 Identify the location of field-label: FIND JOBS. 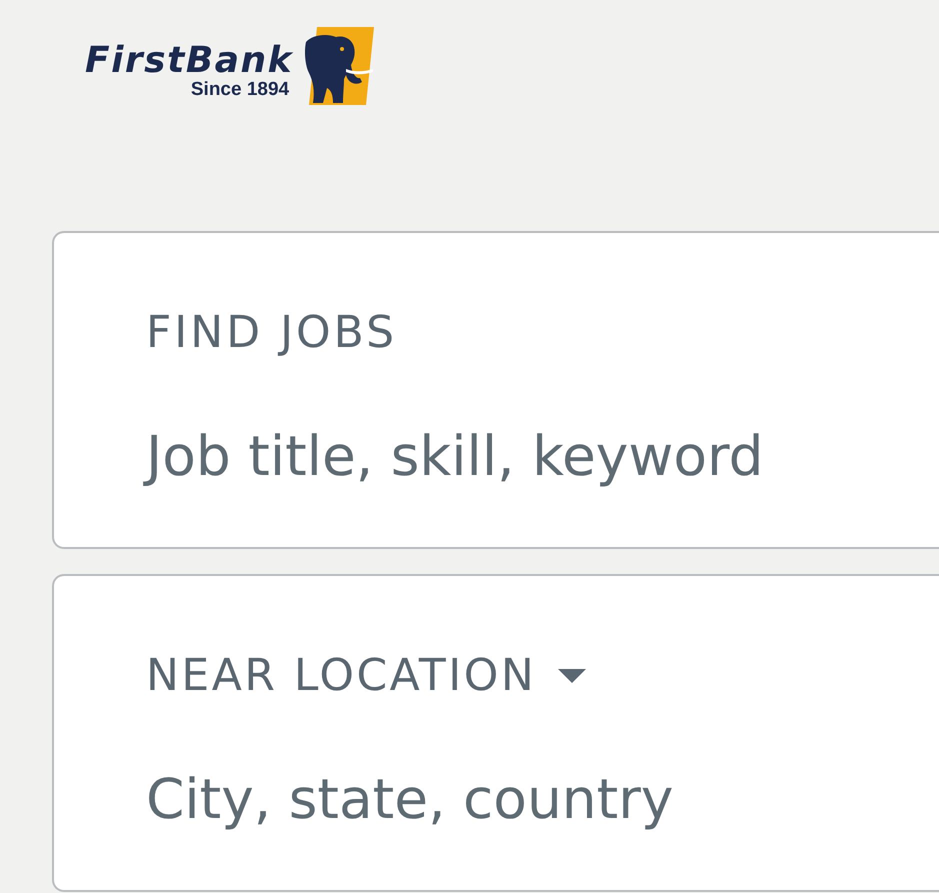
(272, 333).